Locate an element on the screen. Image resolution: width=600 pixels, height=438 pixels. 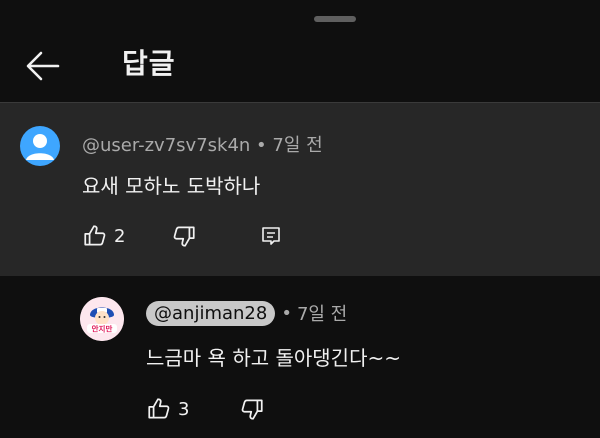
mascot-avatar-icon: 안지만 is located at coordinates (102, 319).